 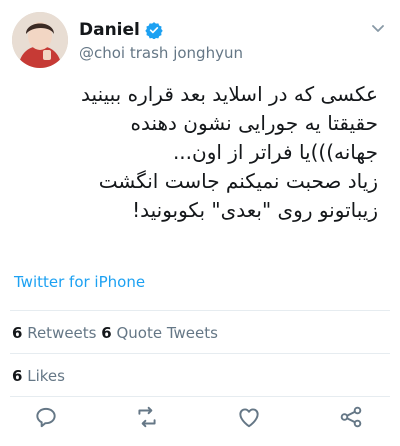 I want to click on chevron-down-icon, so click(x=378, y=28).